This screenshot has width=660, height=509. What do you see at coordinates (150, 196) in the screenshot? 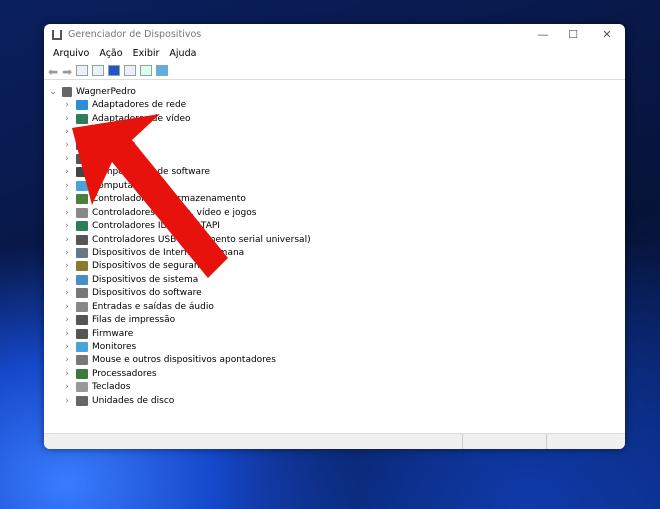
I see `red-arrow-annotation` at bounding box center [150, 196].